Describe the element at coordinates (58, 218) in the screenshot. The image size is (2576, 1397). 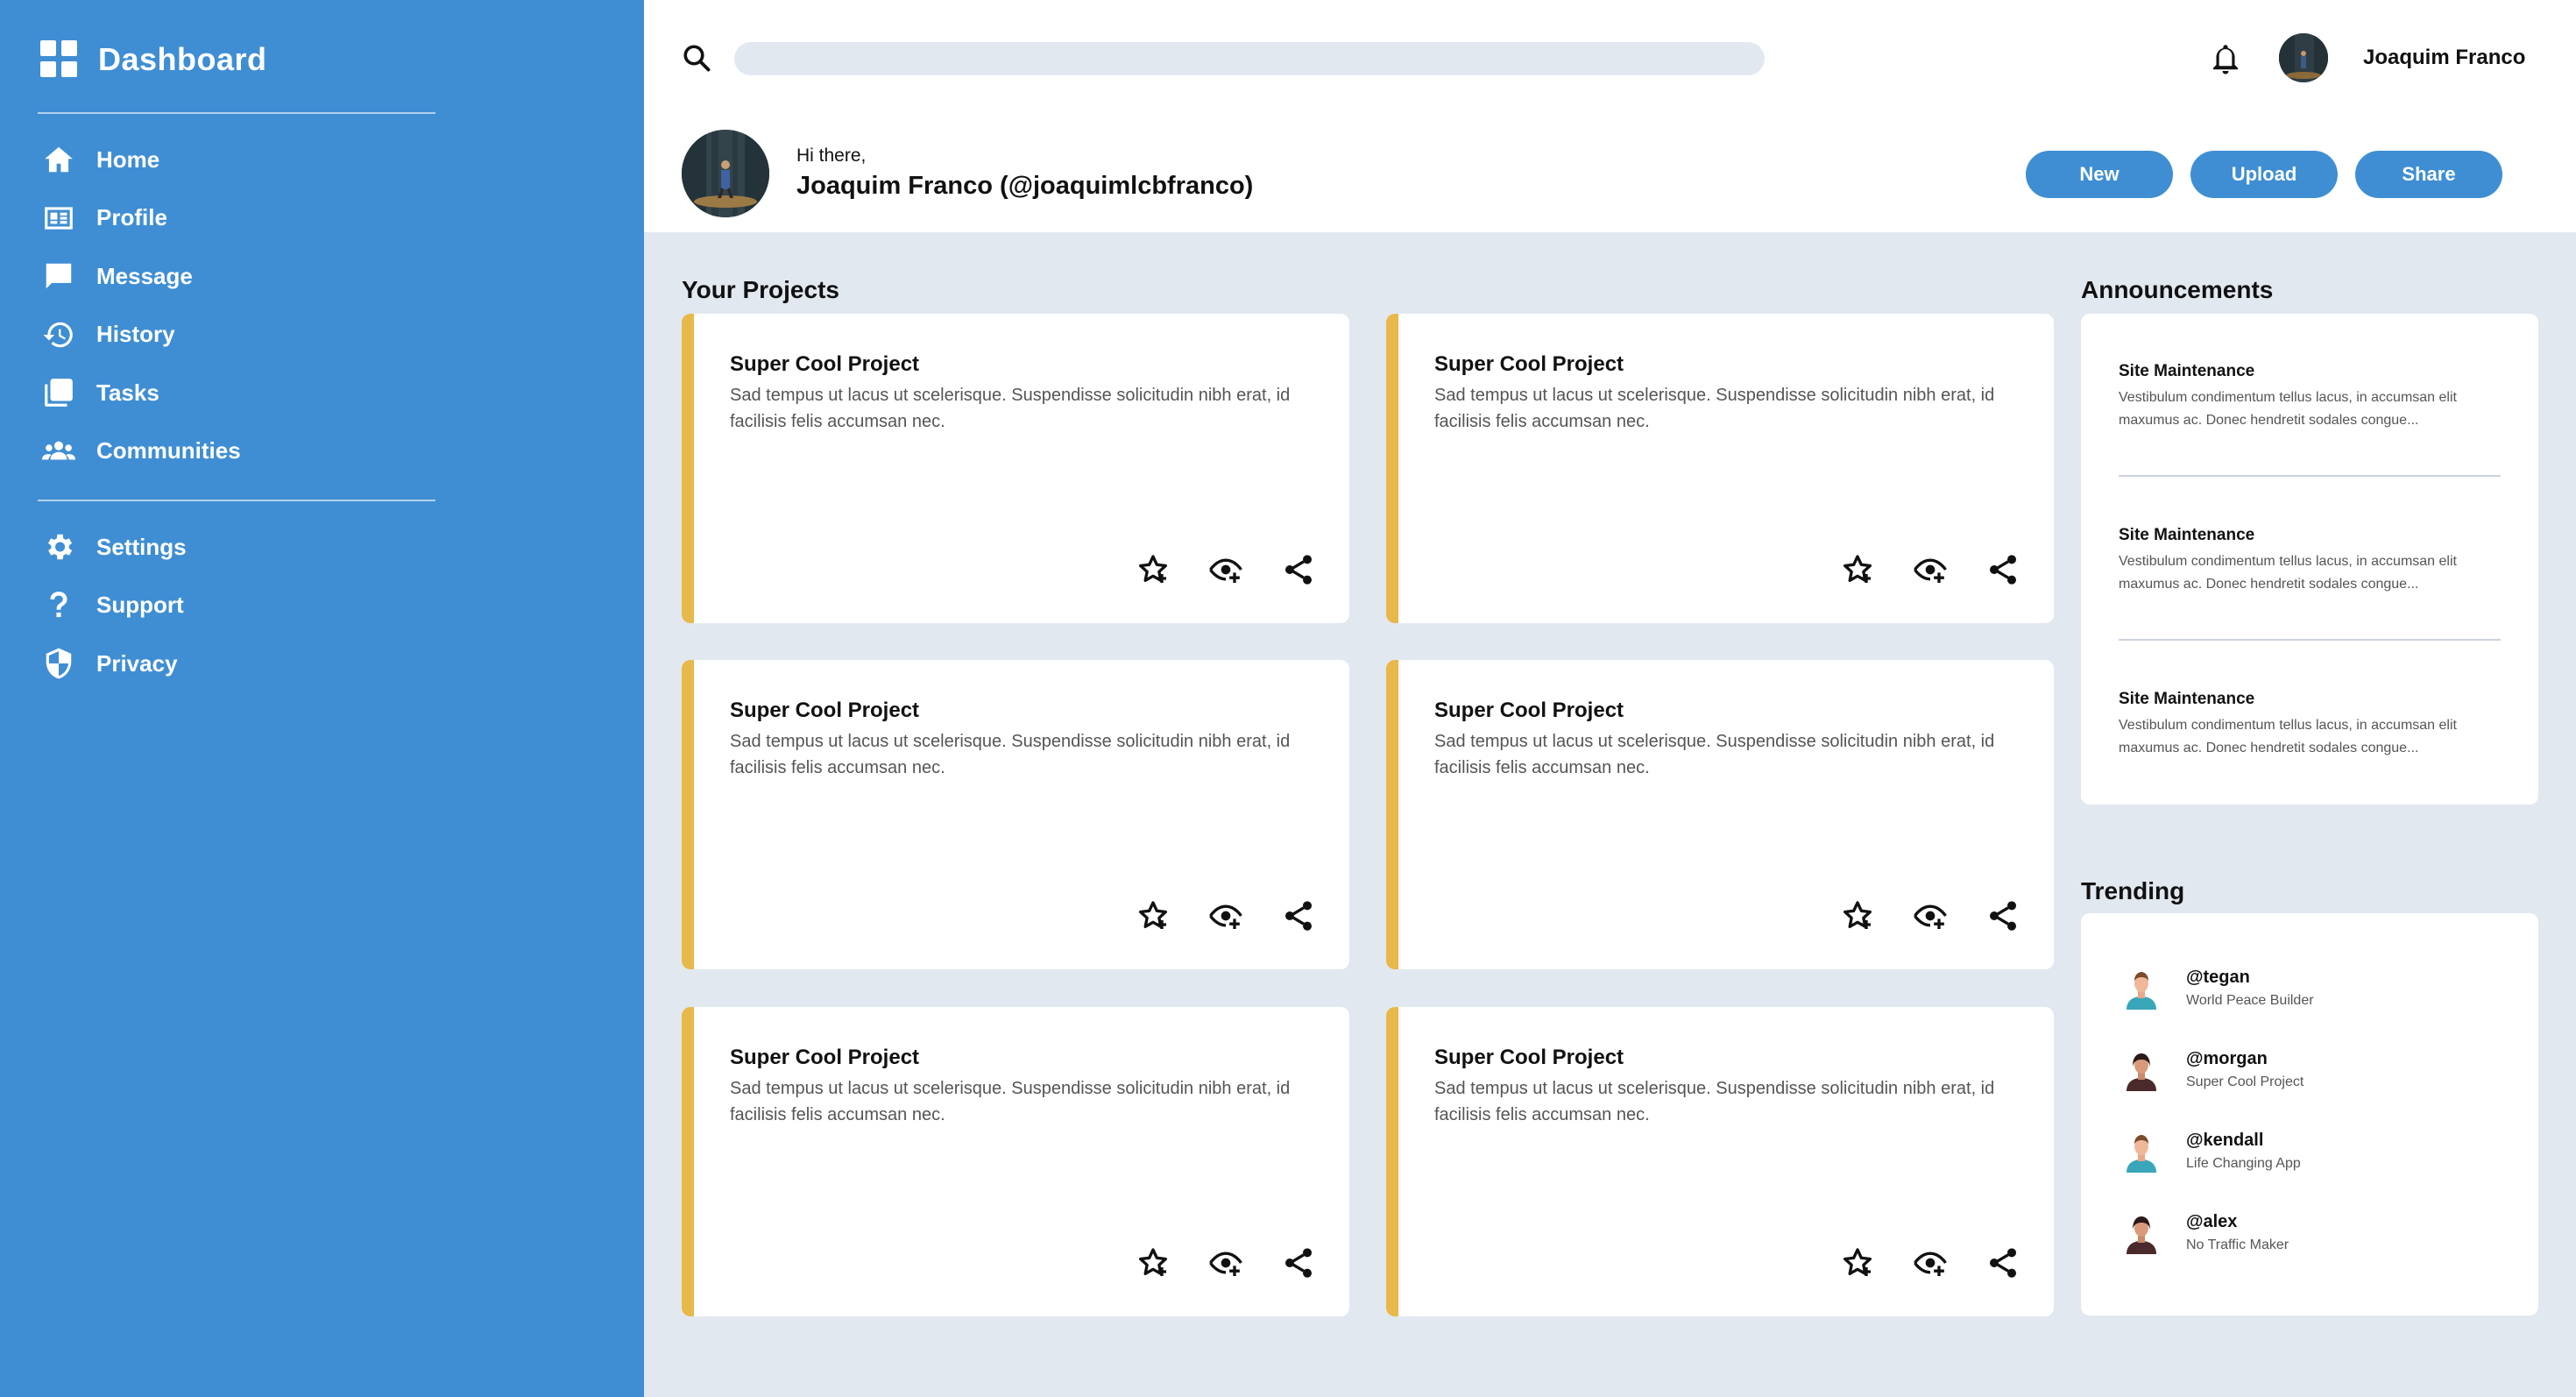
I see `id-card-icon` at that location.